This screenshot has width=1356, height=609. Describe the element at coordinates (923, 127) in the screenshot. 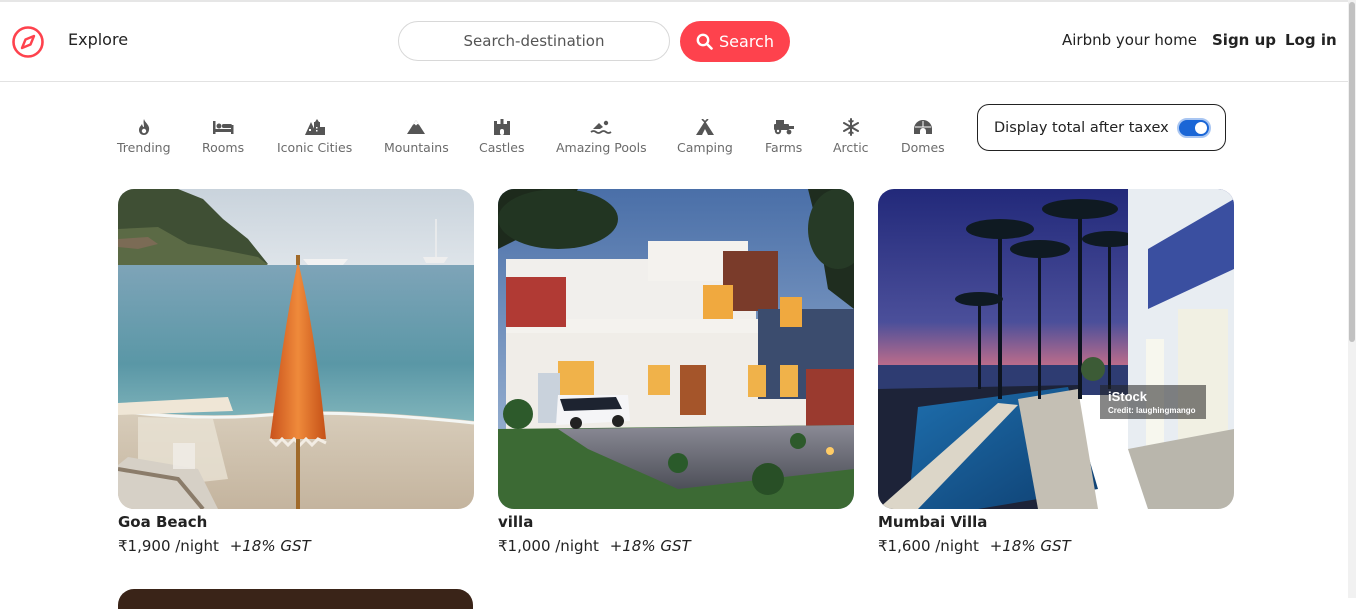

I see `igloo-icon` at that location.